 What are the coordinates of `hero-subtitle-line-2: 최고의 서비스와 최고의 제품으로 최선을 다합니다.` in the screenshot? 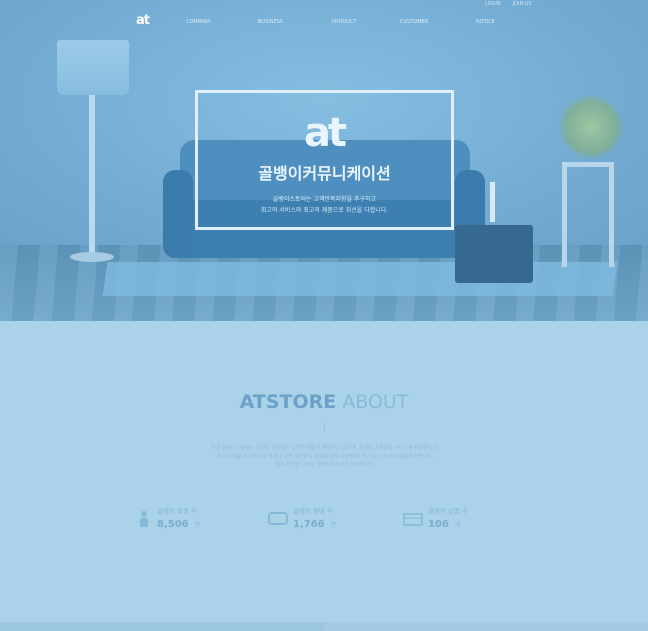 It's located at (324, 210).